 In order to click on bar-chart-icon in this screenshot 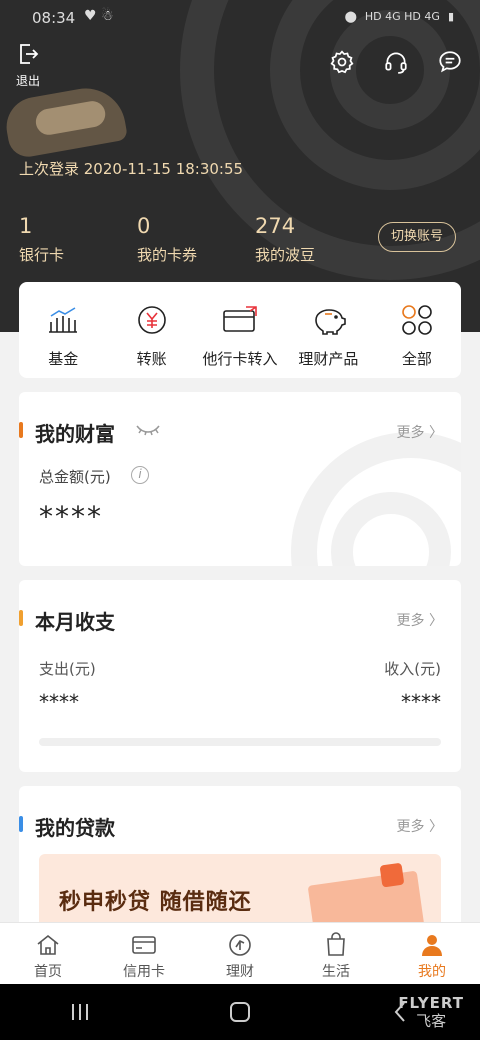, I will do `click(63, 320)`.